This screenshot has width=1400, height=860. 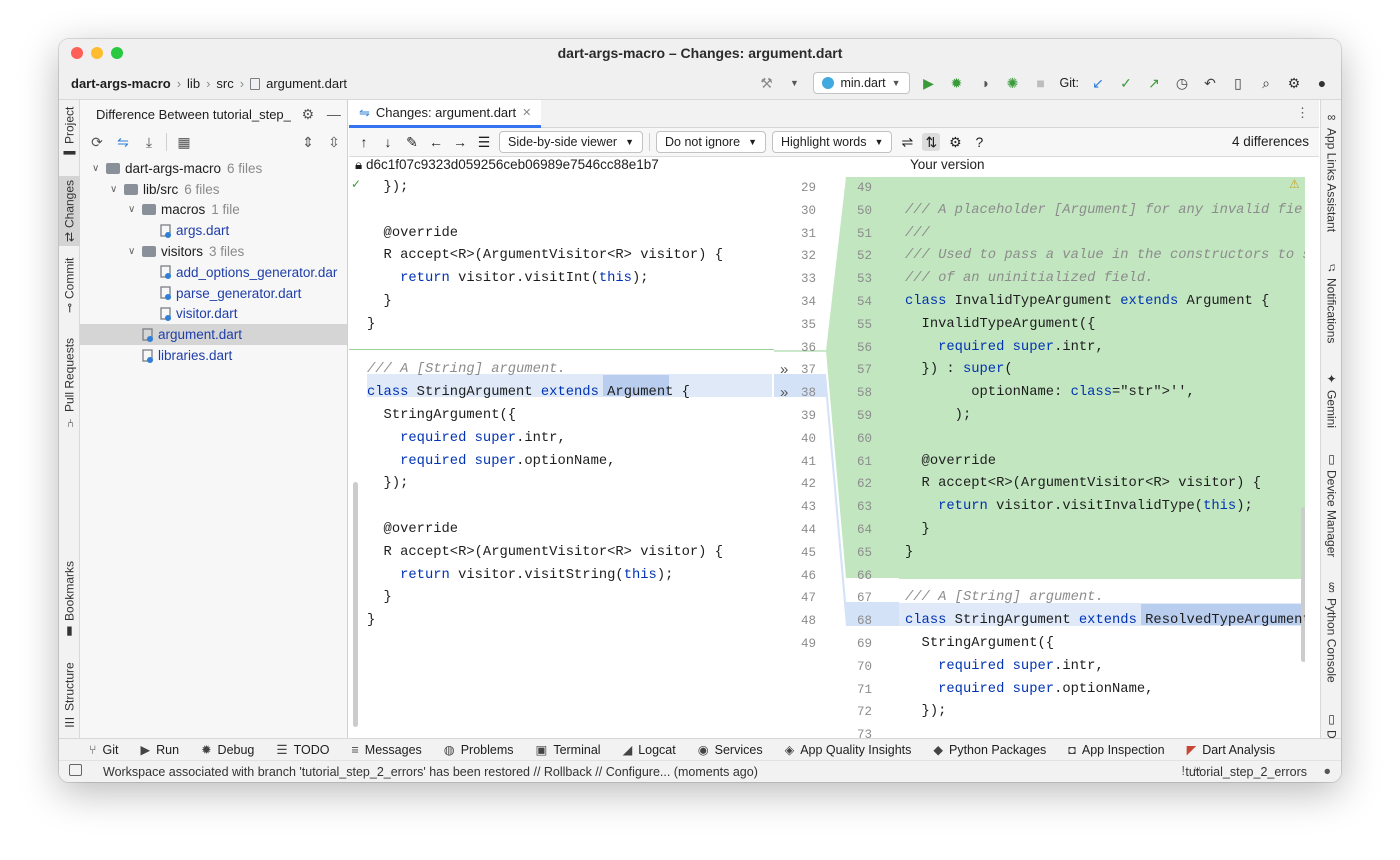 What do you see at coordinates (957, 83) in the screenshot?
I see `debug-icon: ✹` at bounding box center [957, 83].